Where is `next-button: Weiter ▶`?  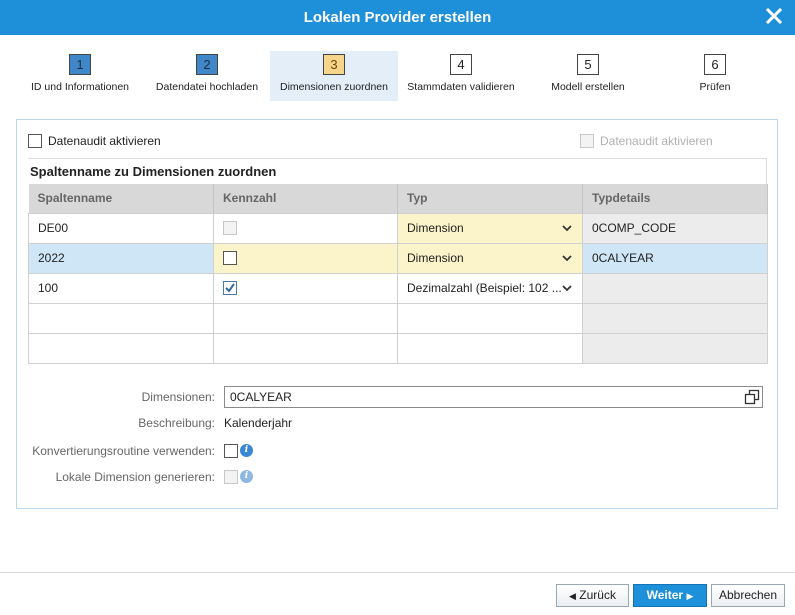
next-button: Weiter ▶ is located at coordinates (670, 595).